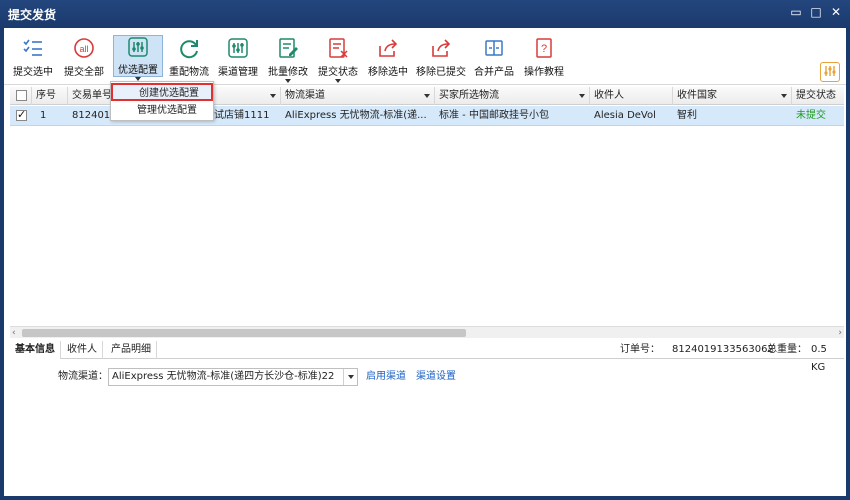  I want to click on column-header-status: 提交状态, so click(818, 96).